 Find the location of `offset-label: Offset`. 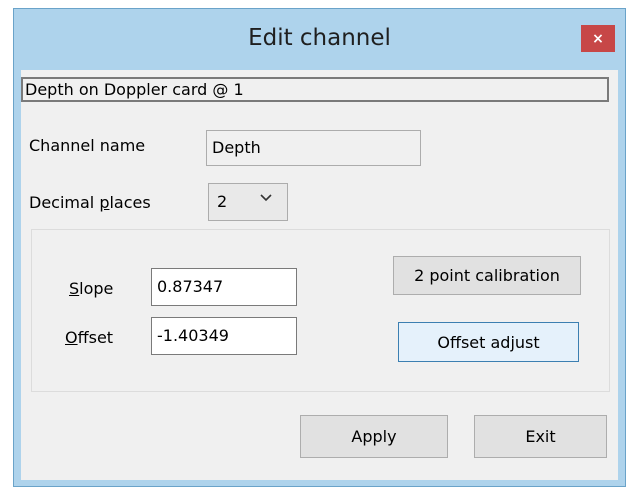

offset-label: Offset is located at coordinates (89, 337).